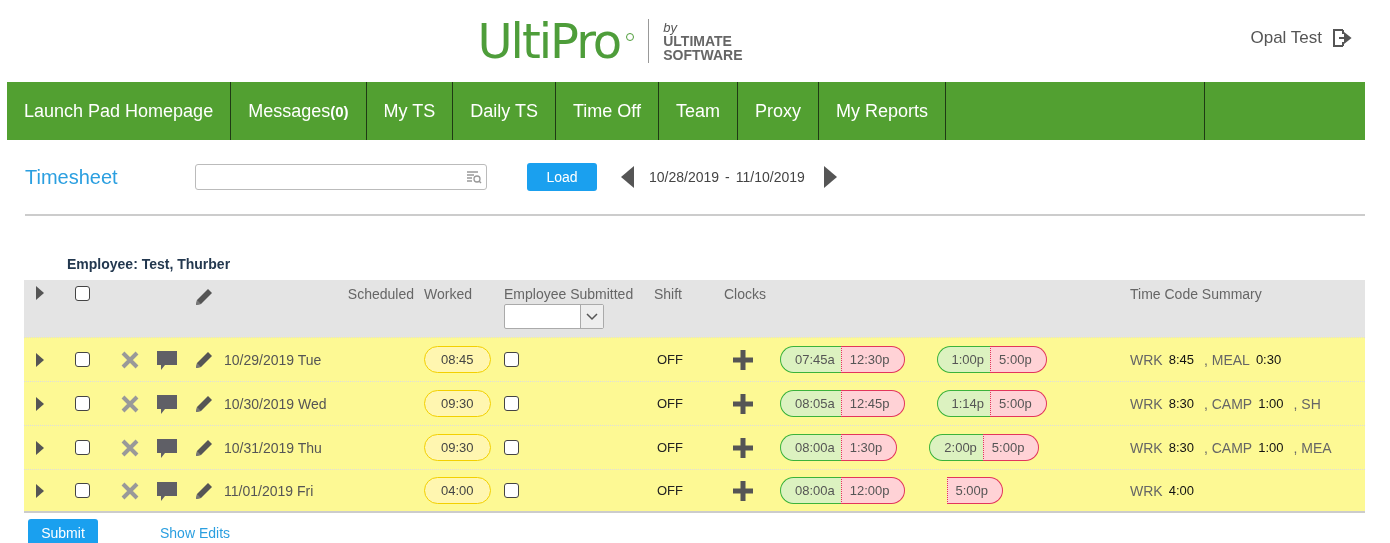  Describe the element at coordinates (592, 316) in the screenshot. I see `chevron-down-icon` at that location.